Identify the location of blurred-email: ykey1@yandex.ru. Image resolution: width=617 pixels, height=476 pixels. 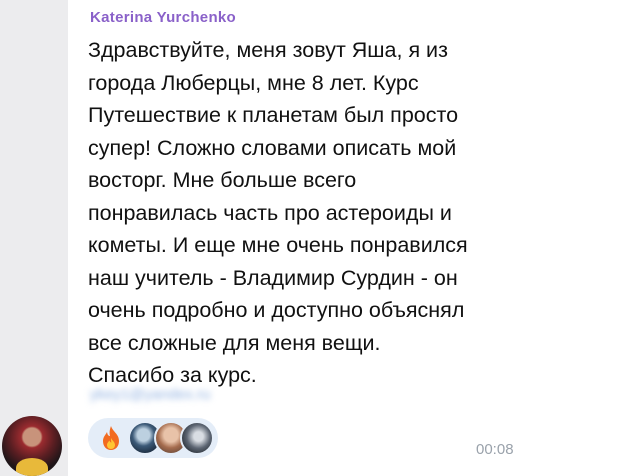
(150, 394).